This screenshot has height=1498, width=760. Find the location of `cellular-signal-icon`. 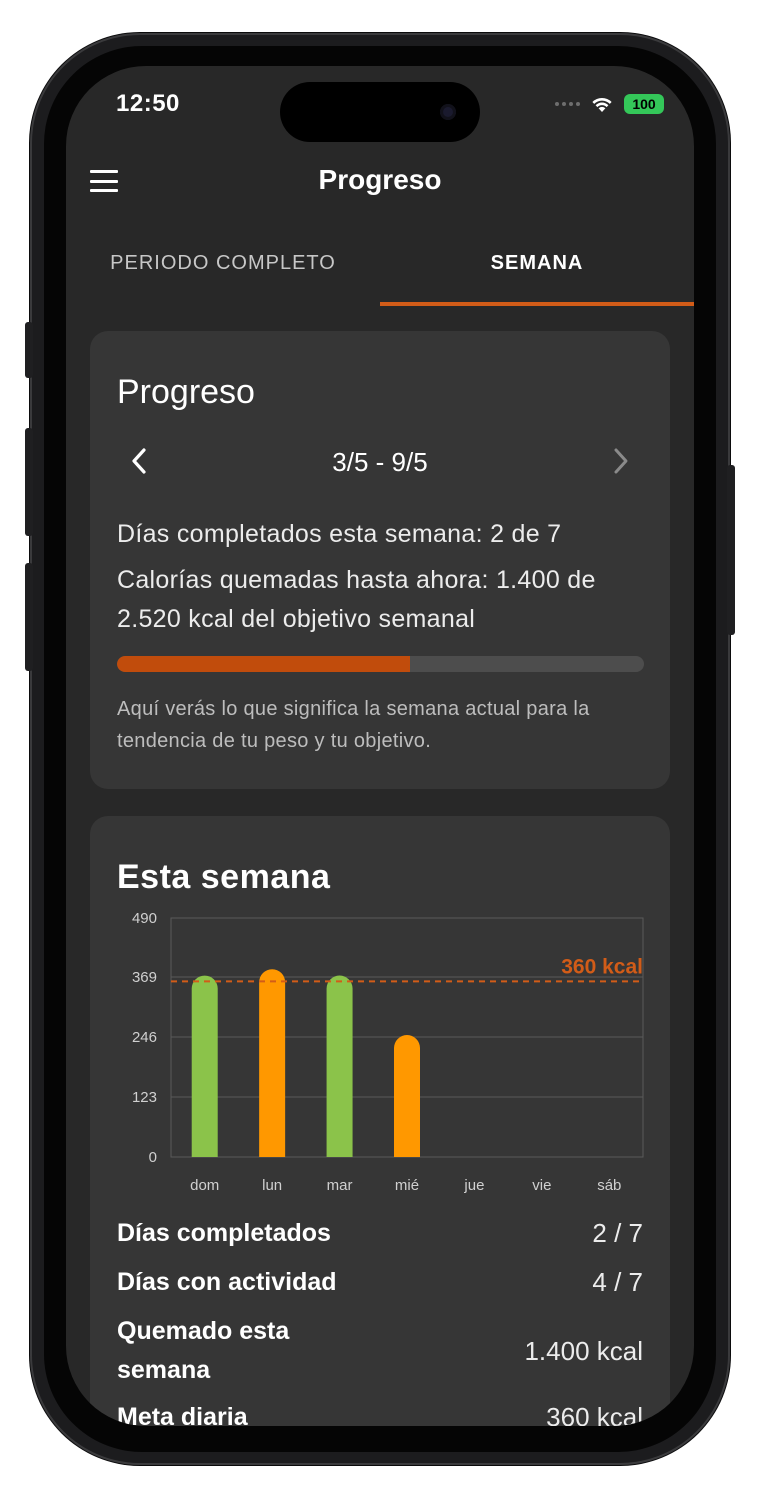

cellular-signal-icon is located at coordinates (567, 104).